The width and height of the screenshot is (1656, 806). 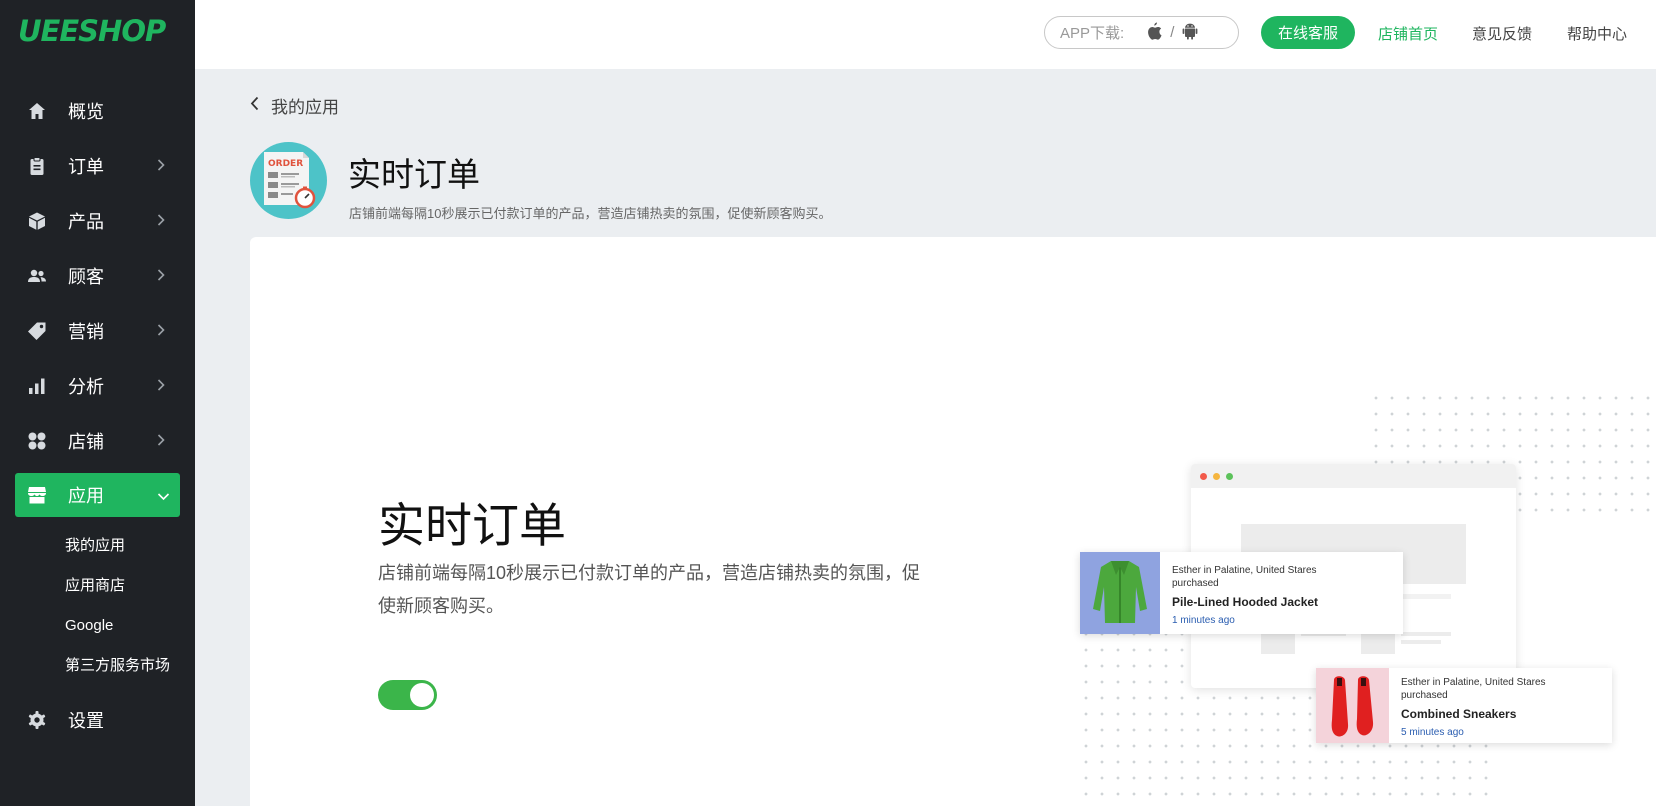 I want to click on top-bar: APP下载: / 在线客服 店铺首页 意见反馈 帮助中心, so click(x=925, y=34).